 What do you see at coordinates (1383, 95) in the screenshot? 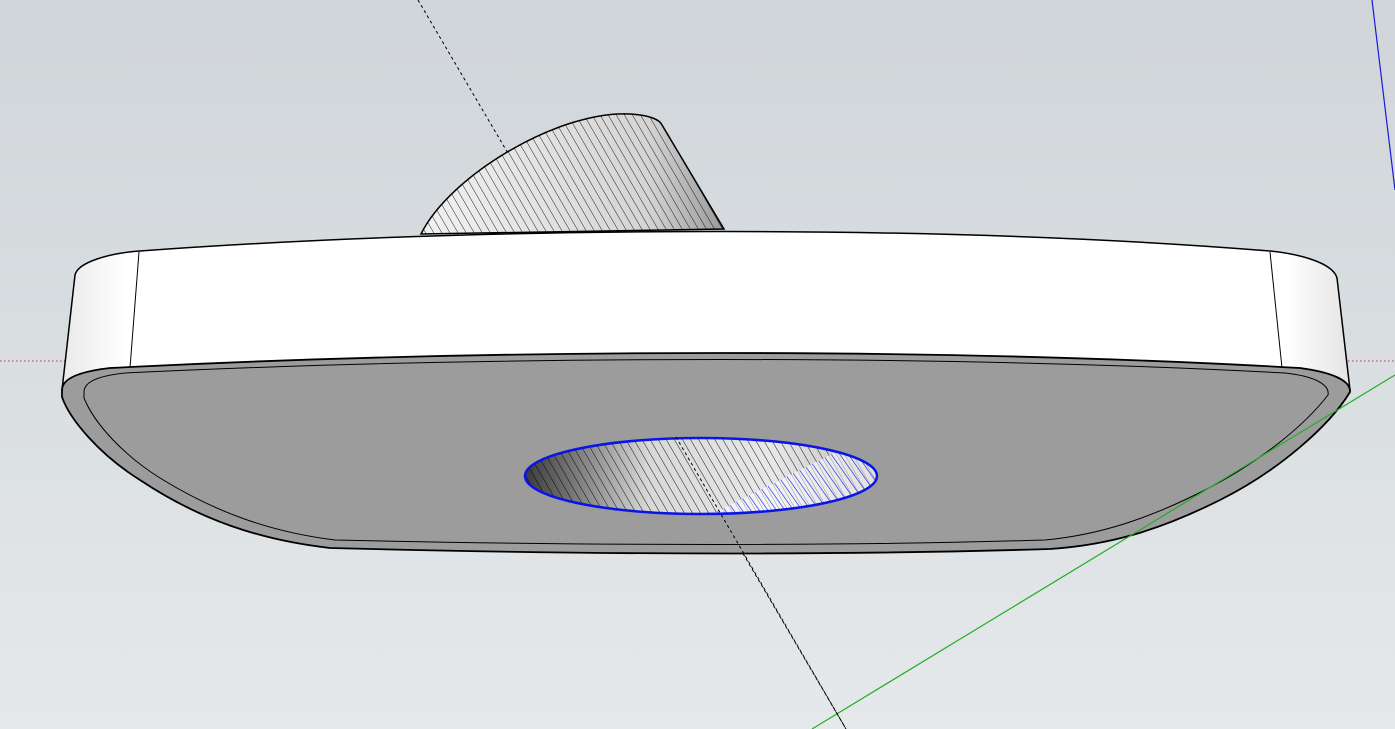
I see `blue-axis` at bounding box center [1383, 95].